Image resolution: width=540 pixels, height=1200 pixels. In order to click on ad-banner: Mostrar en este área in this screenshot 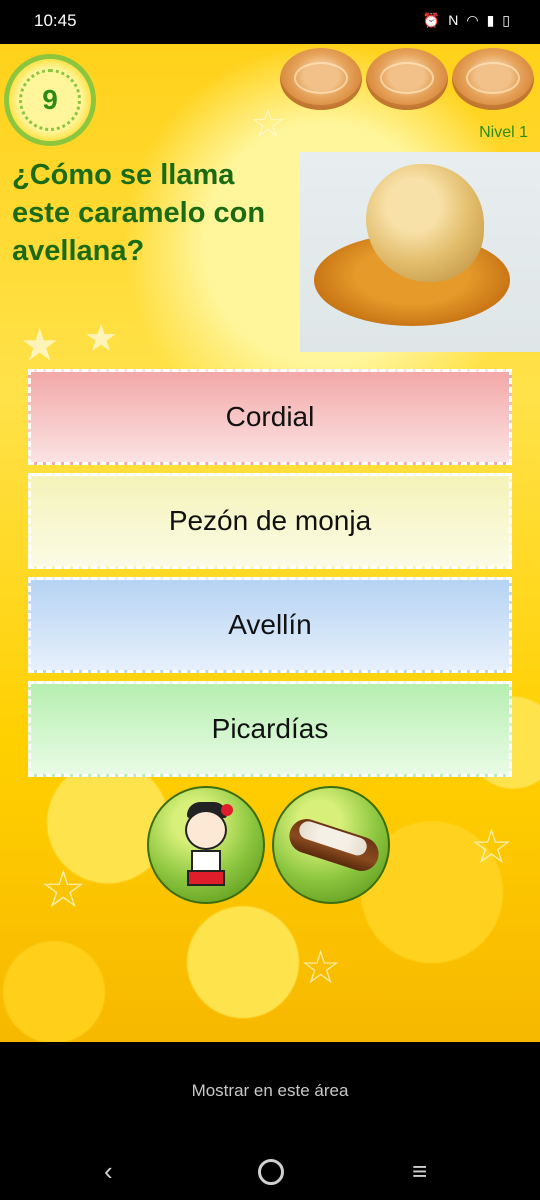, I will do `click(270, 1091)`.